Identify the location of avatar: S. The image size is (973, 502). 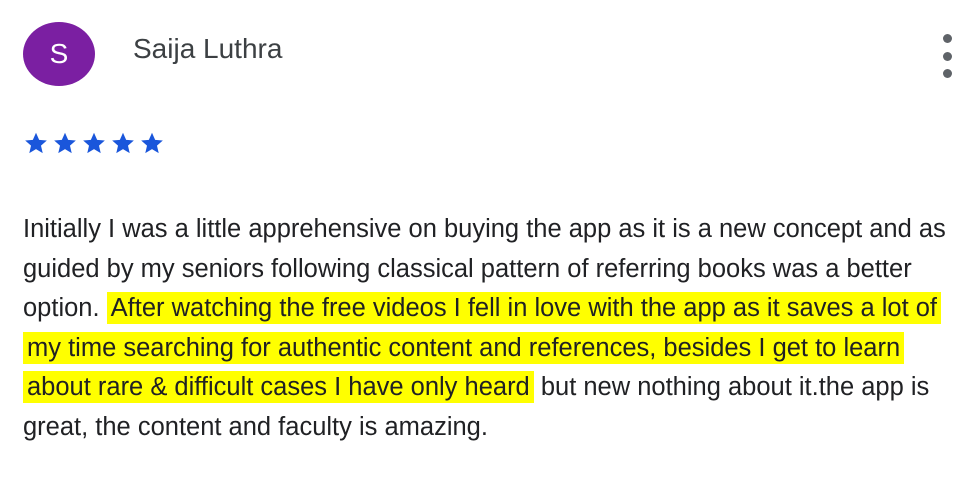
(59, 54).